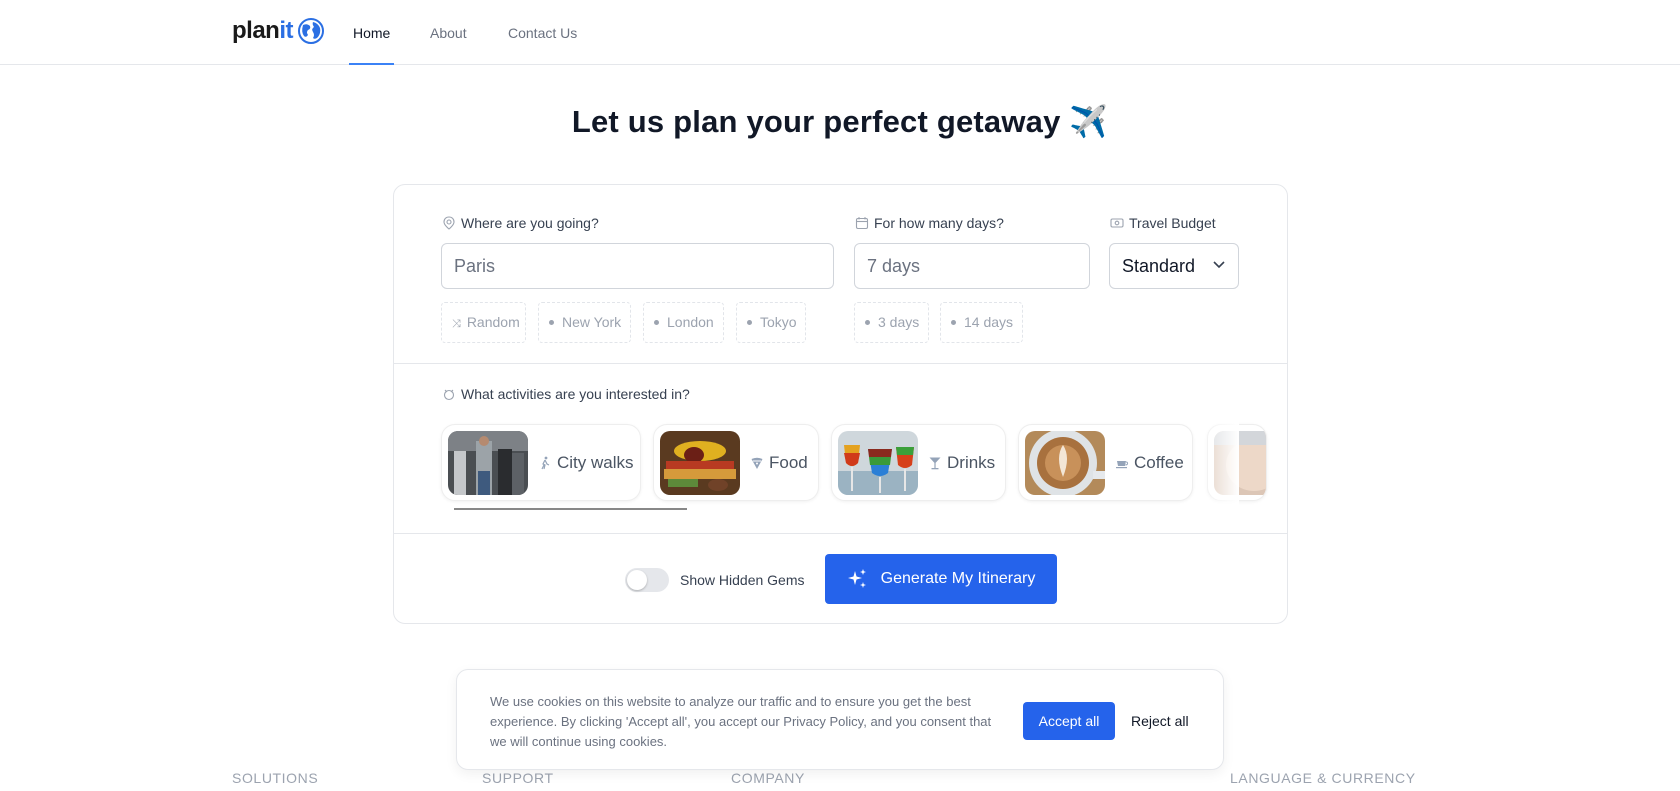  What do you see at coordinates (449, 223) in the screenshot?
I see `map-pin-icon` at bounding box center [449, 223].